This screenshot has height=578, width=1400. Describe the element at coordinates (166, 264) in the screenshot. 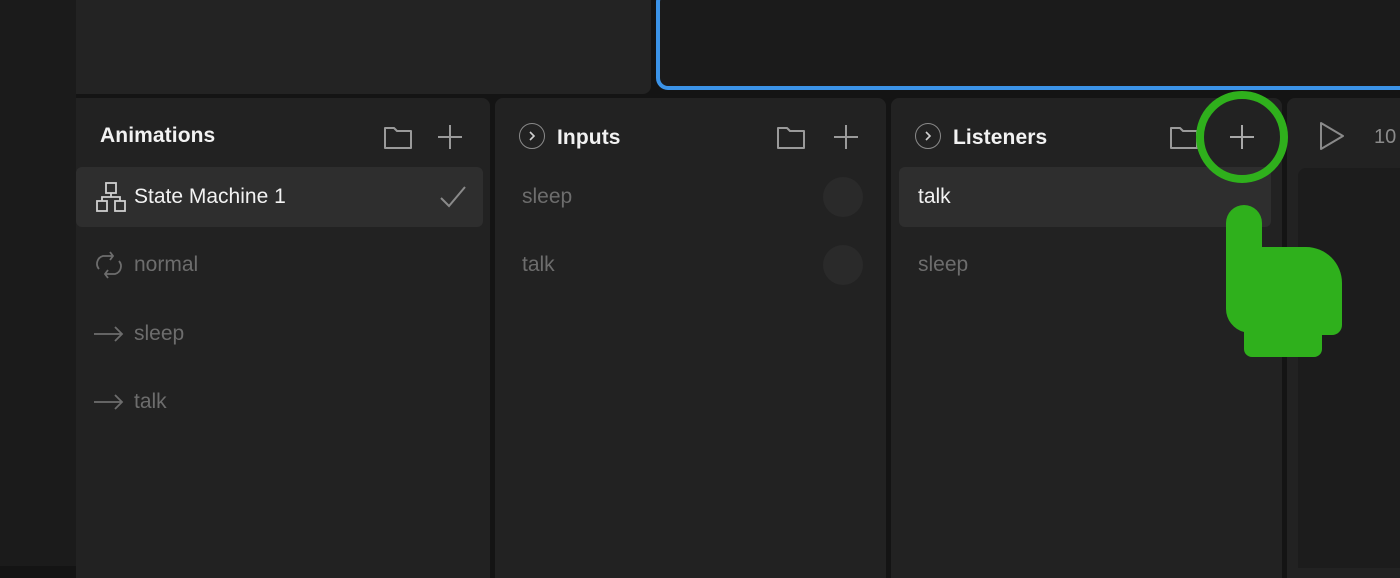

I see `animation-item-label: normal` at that location.